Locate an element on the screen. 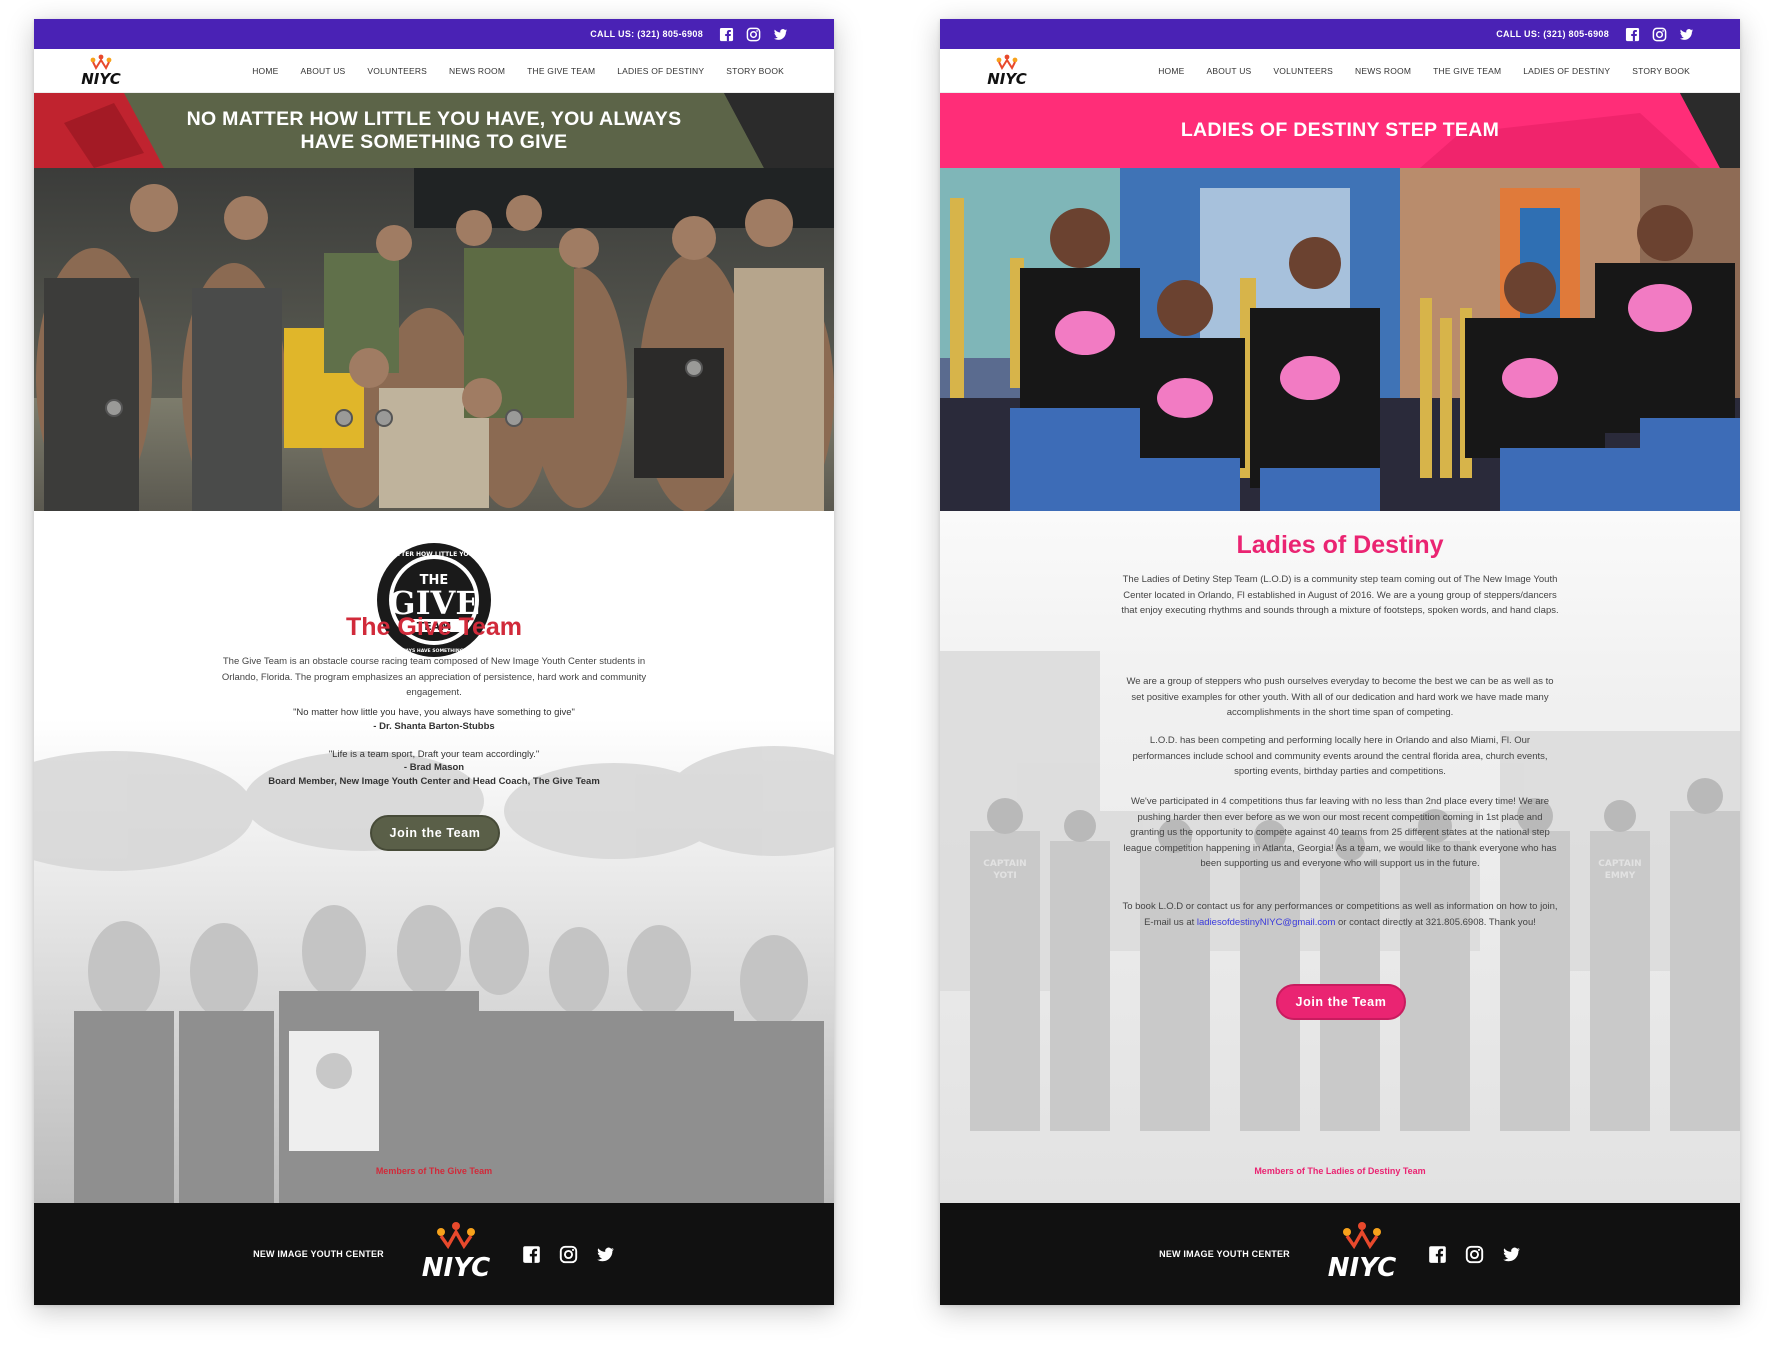  email-link: ladiesofdestinyNIYC@gmail.com is located at coordinates (1266, 922).